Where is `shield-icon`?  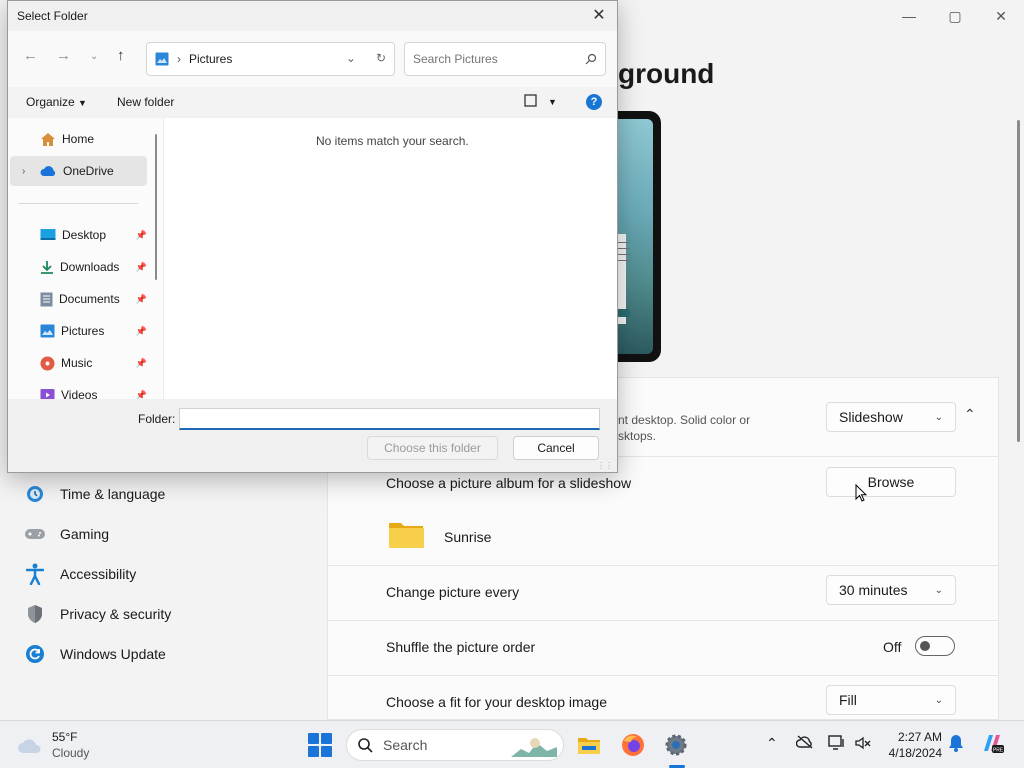
shield-icon is located at coordinates (35, 614).